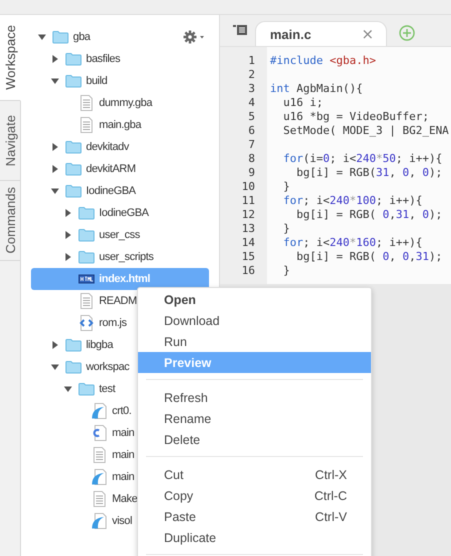  Describe the element at coordinates (97, 367) in the screenshot. I see `tree-item: workspac` at that location.